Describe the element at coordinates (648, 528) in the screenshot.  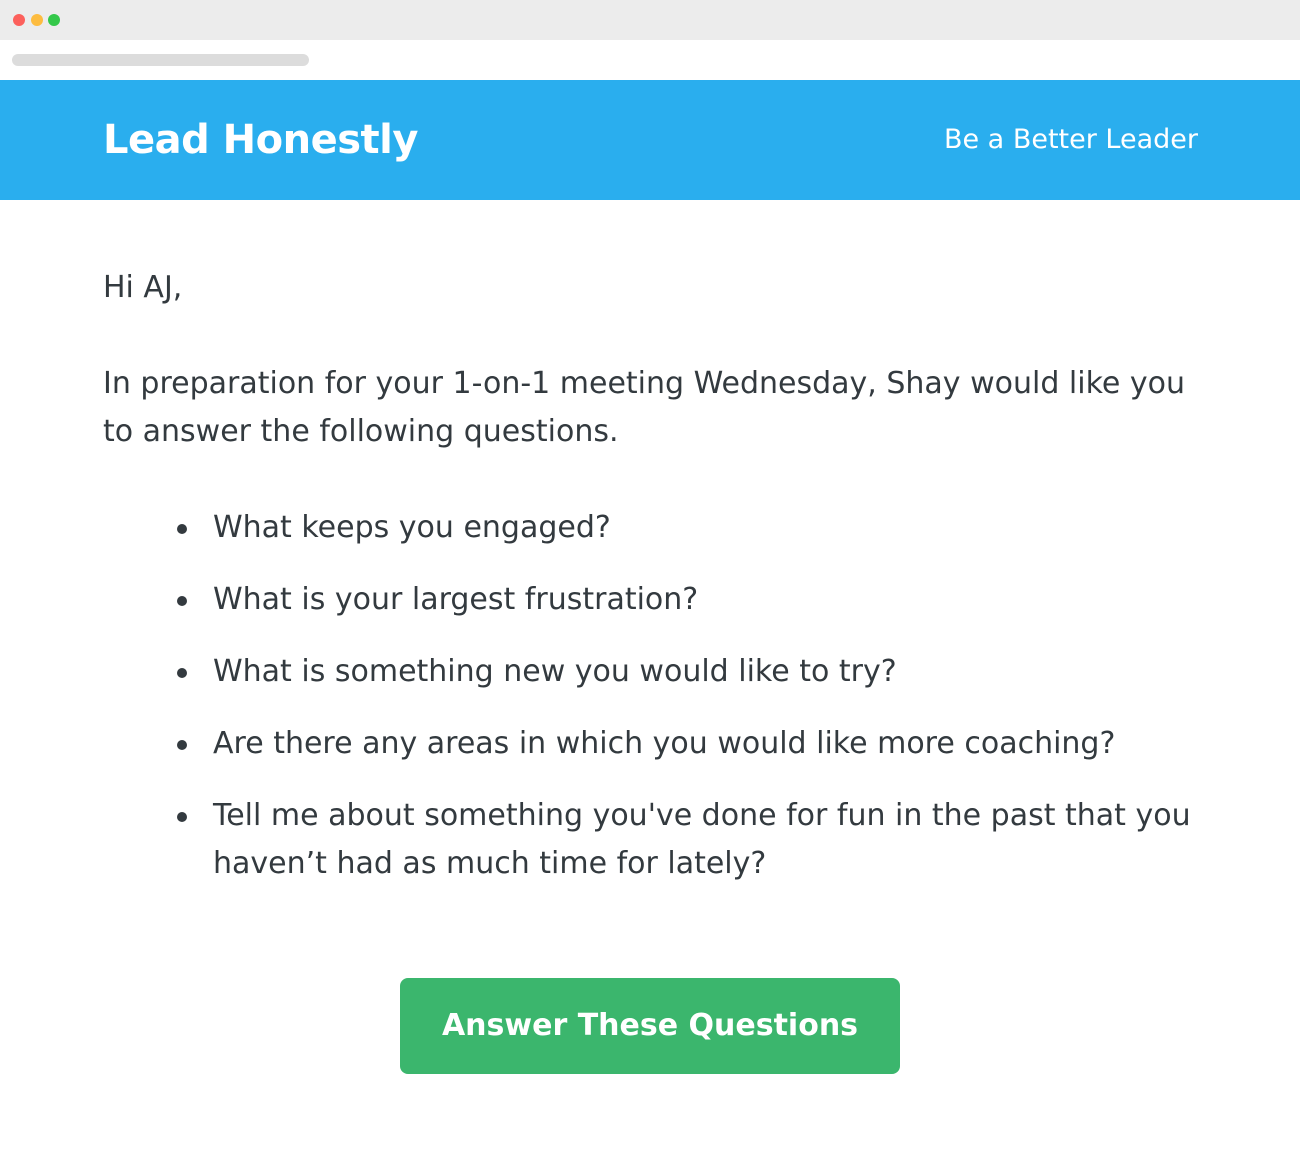
I see `question-item: What keeps you engaged?` at that location.